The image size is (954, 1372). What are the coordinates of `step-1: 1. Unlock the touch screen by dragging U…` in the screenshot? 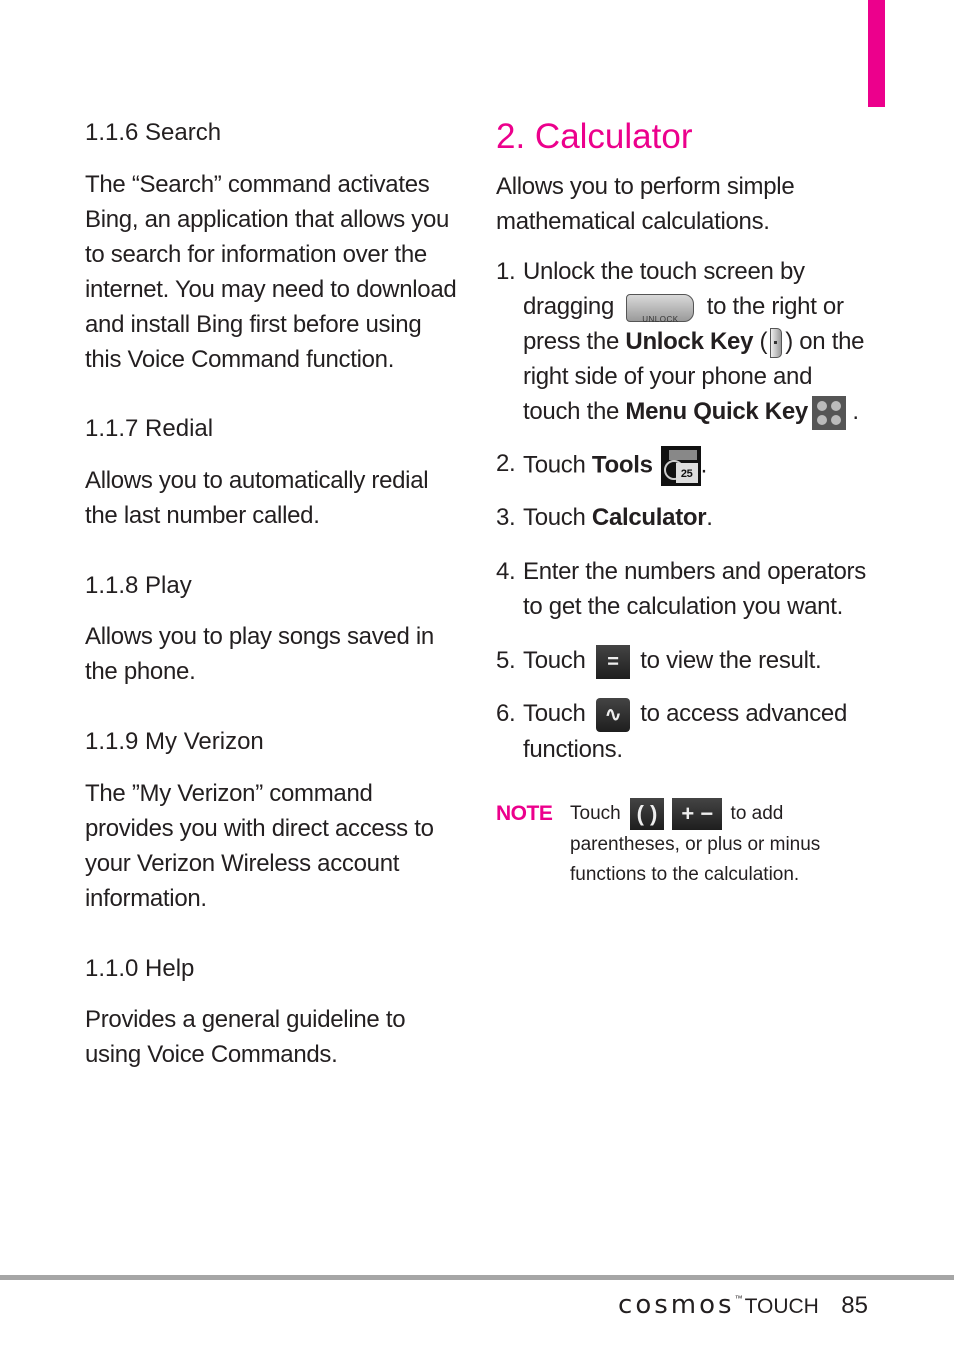 It's located at (682, 342).